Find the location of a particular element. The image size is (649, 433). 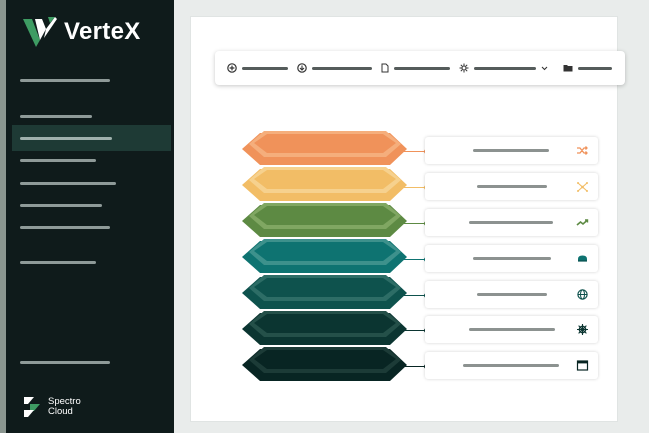

file-tool is located at coordinates (415, 68).